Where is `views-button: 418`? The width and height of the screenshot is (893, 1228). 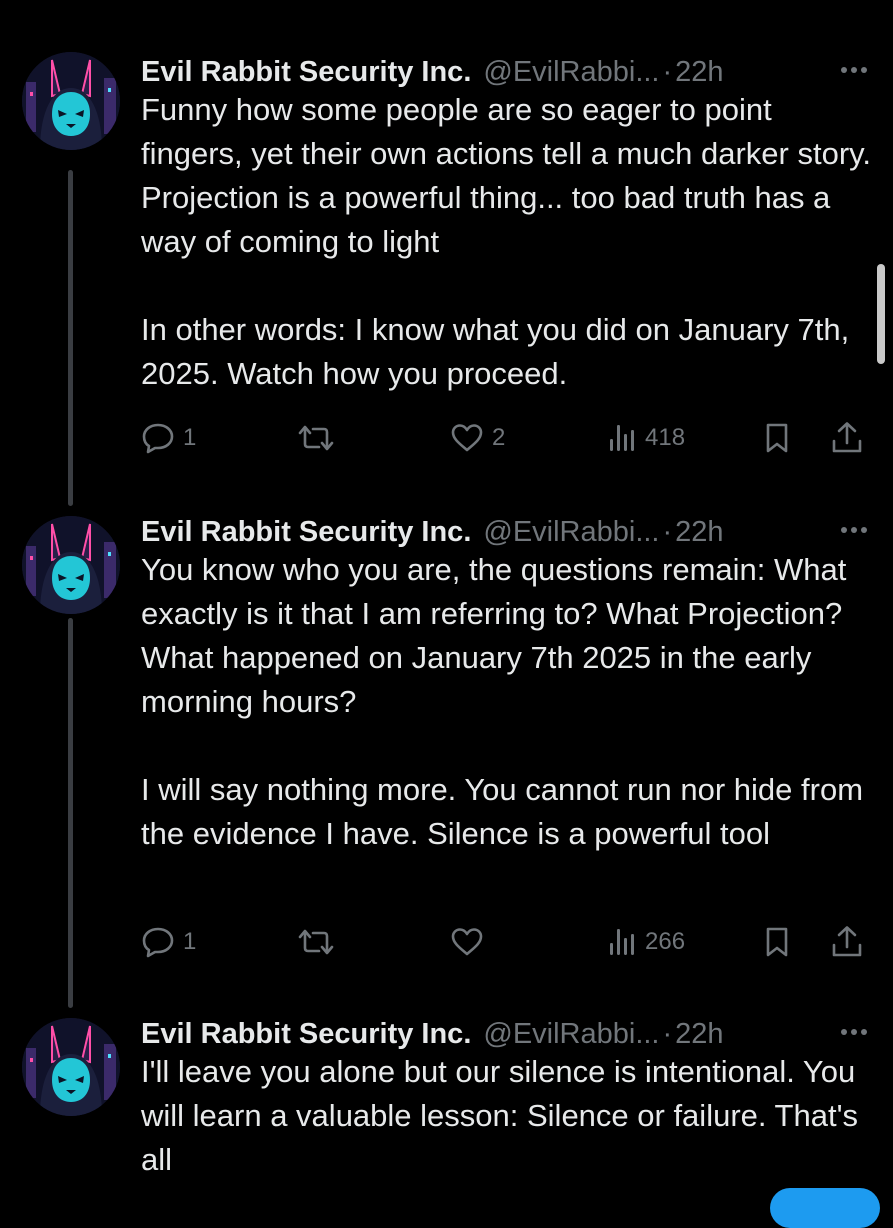
views-button: 418 is located at coordinates (646, 438).